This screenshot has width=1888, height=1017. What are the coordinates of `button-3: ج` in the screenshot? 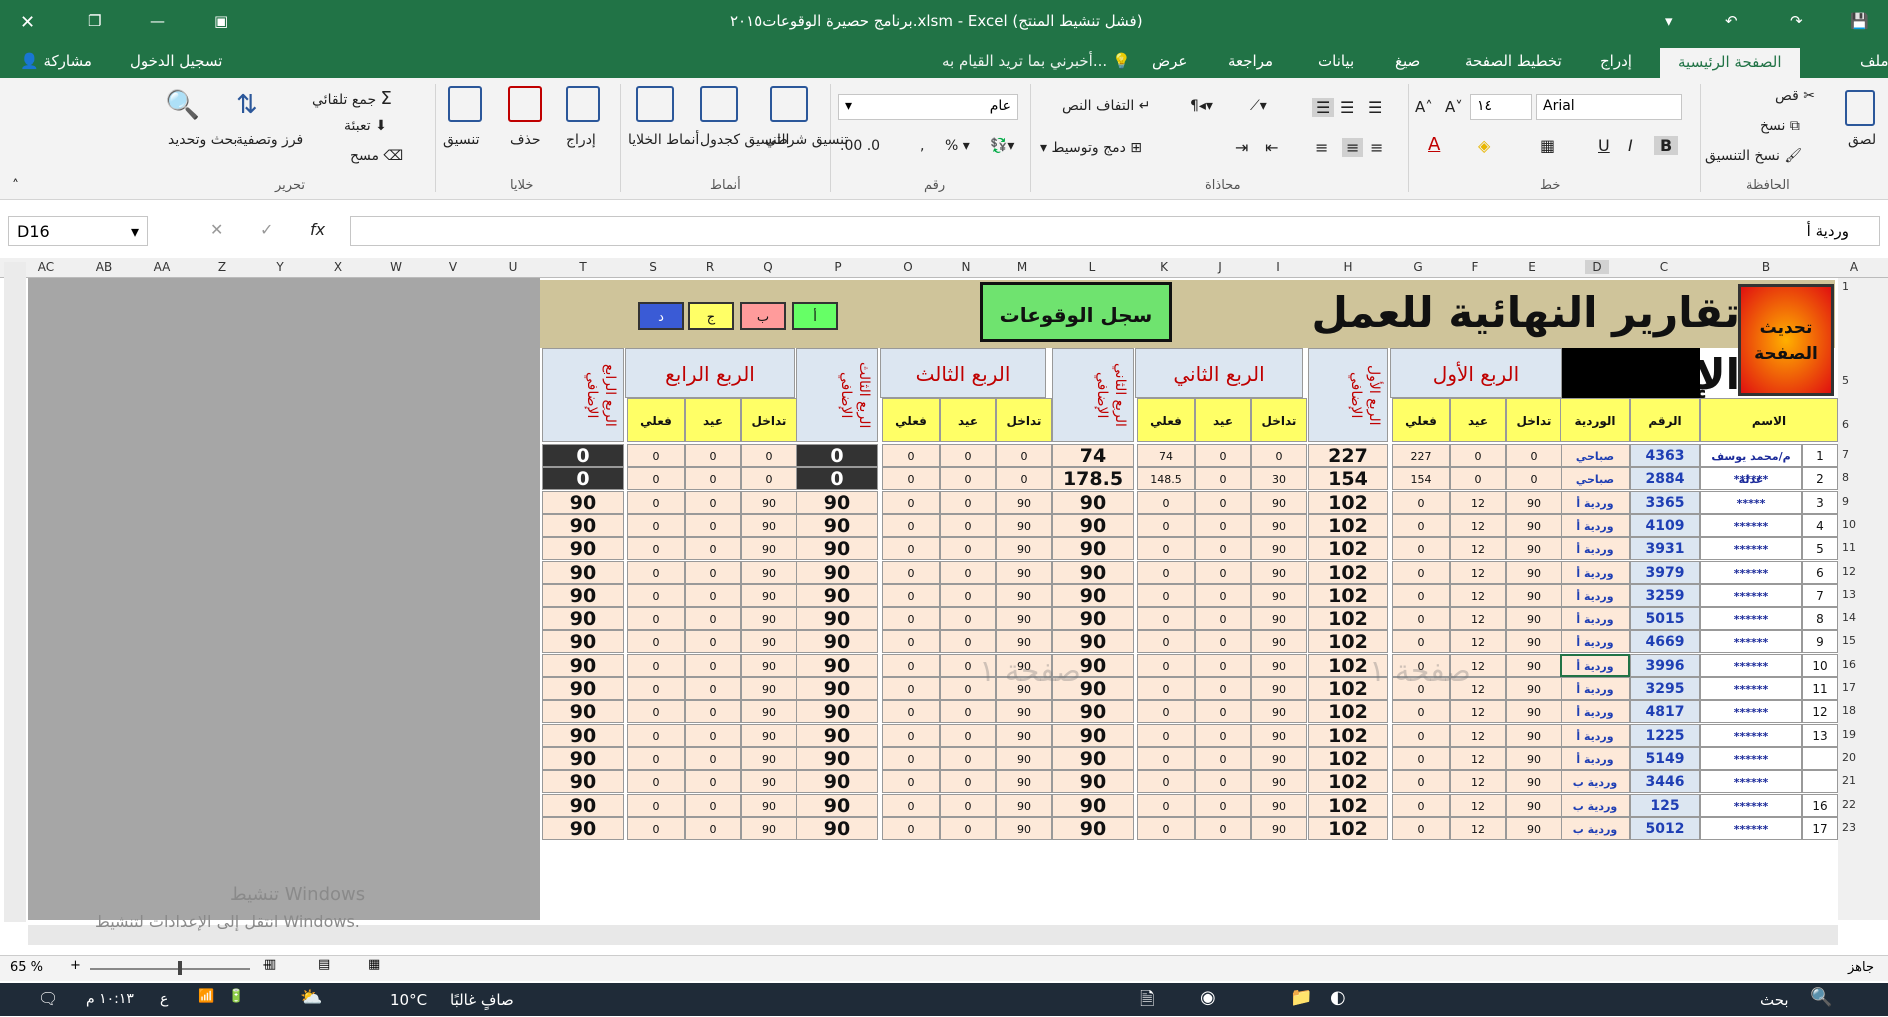 It's located at (711, 316).